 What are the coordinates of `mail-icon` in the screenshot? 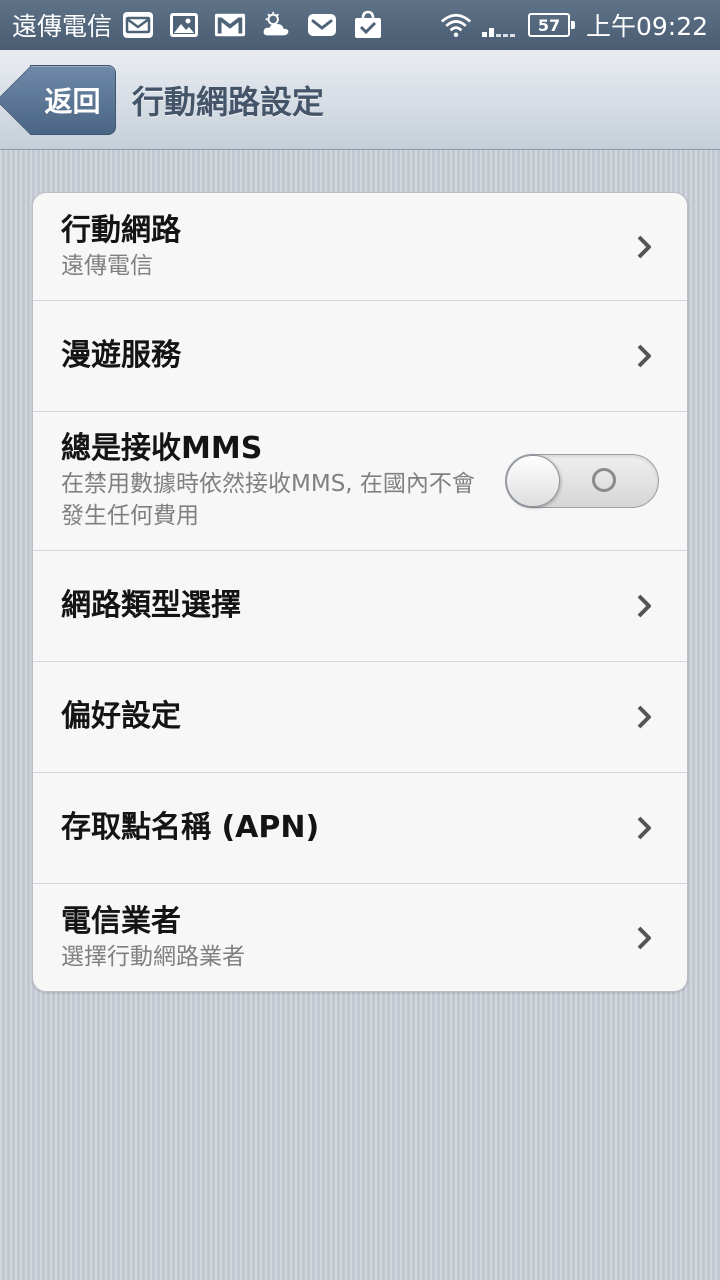 It's located at (138, 25).